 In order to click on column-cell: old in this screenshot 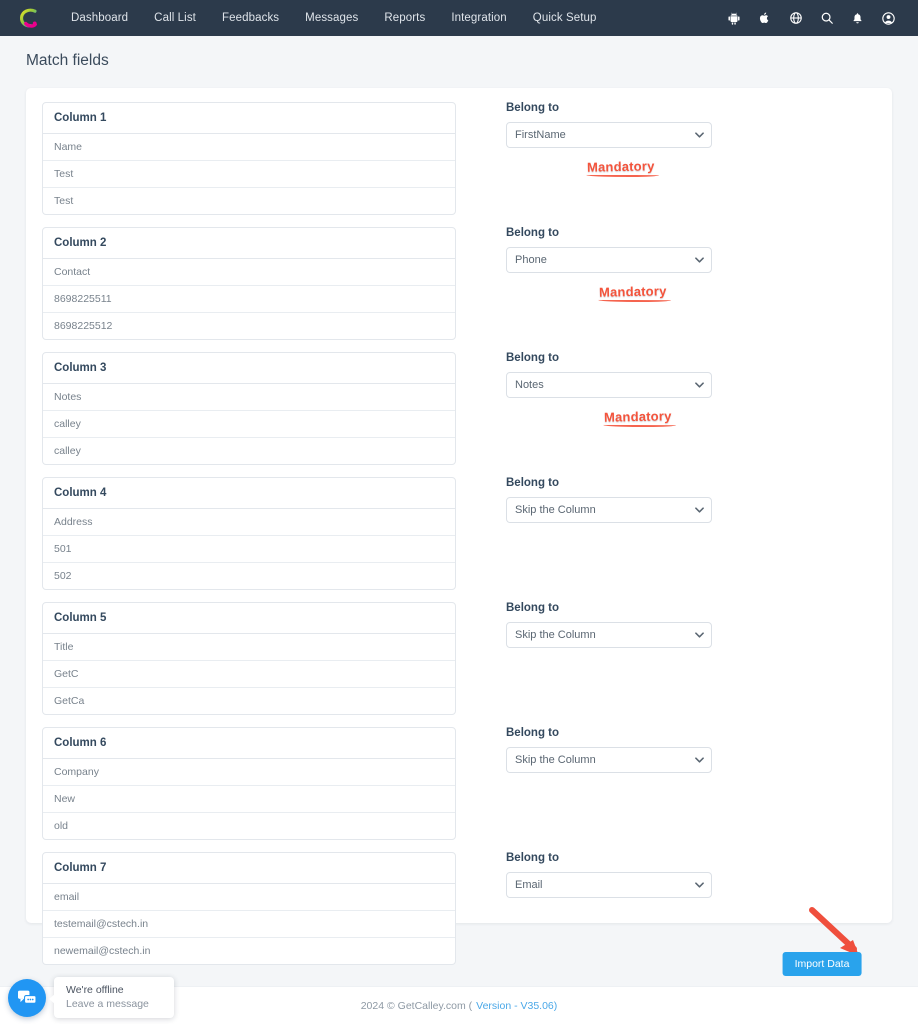, I will do `click(61, 826)`.